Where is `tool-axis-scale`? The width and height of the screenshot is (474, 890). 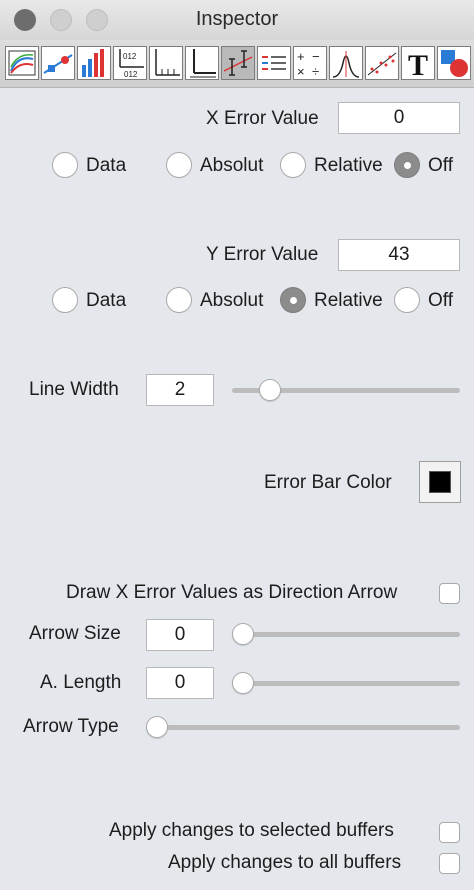
tool-axis-scale is located at coordinates (166, 63).